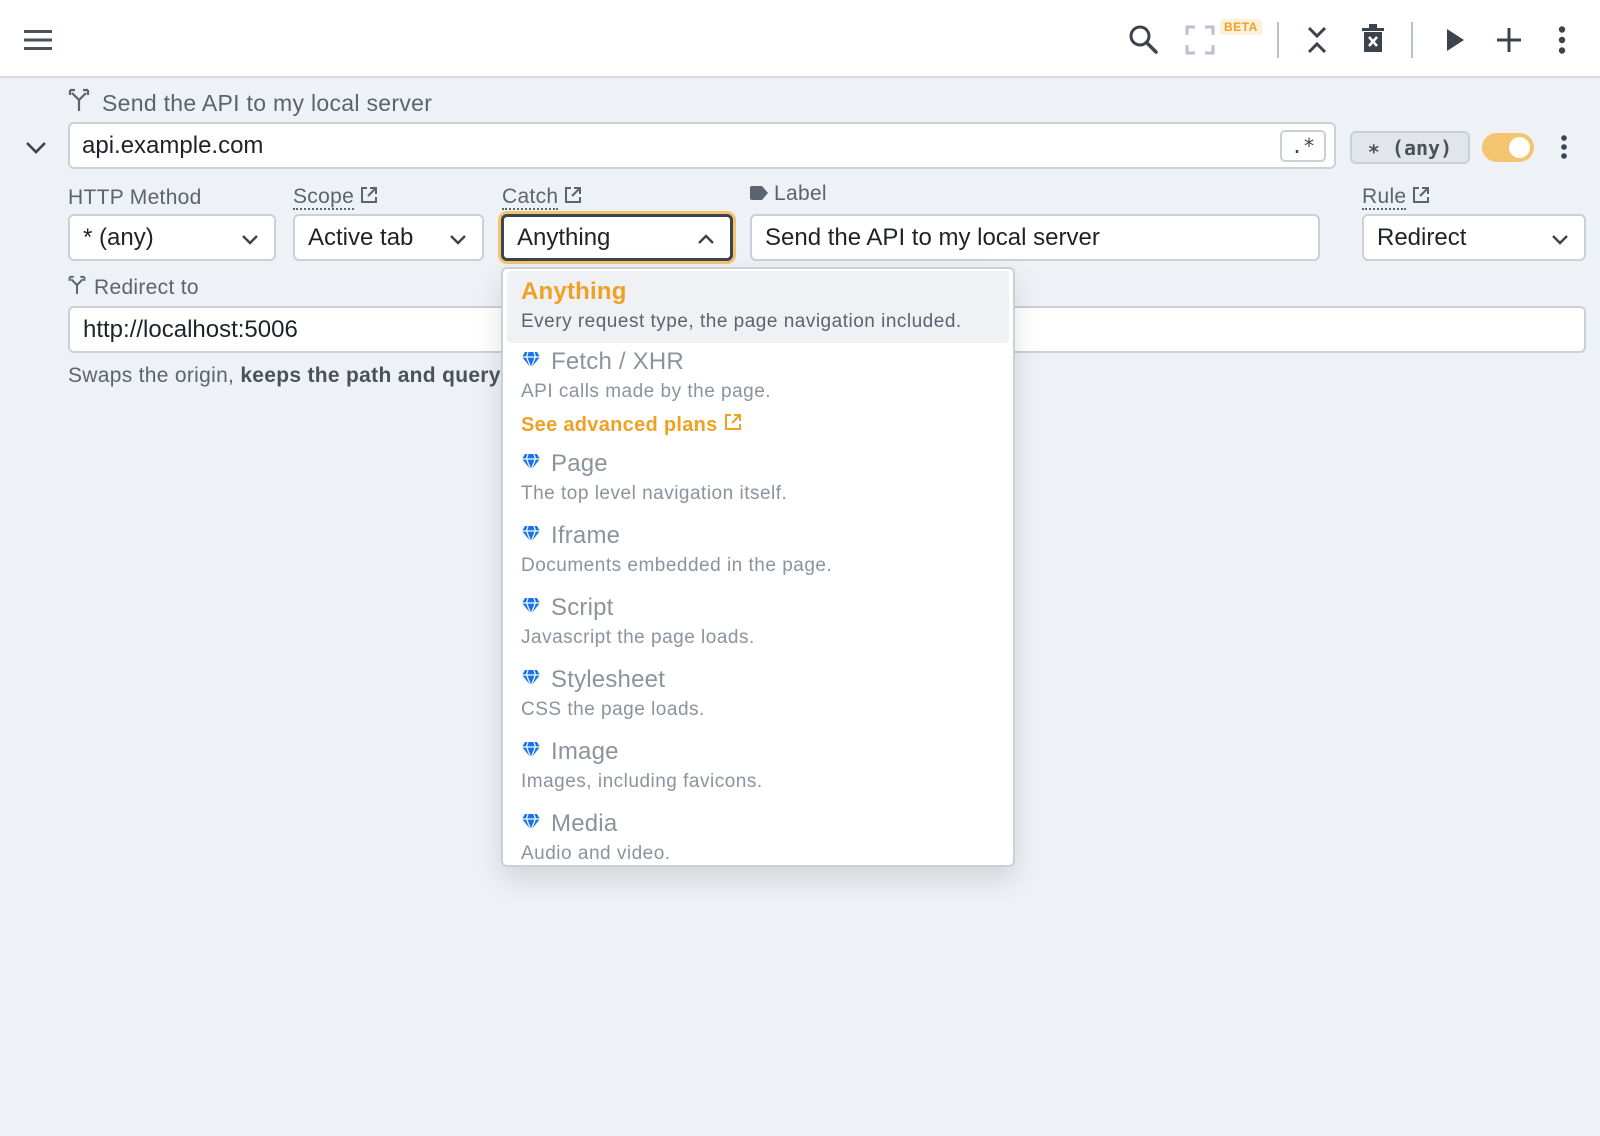 The image size is (1600, 1136). What do you see at coordinates (586, 535) in the screenshot?
I see `option-title: Iframe` at bounding box center [586, 535].